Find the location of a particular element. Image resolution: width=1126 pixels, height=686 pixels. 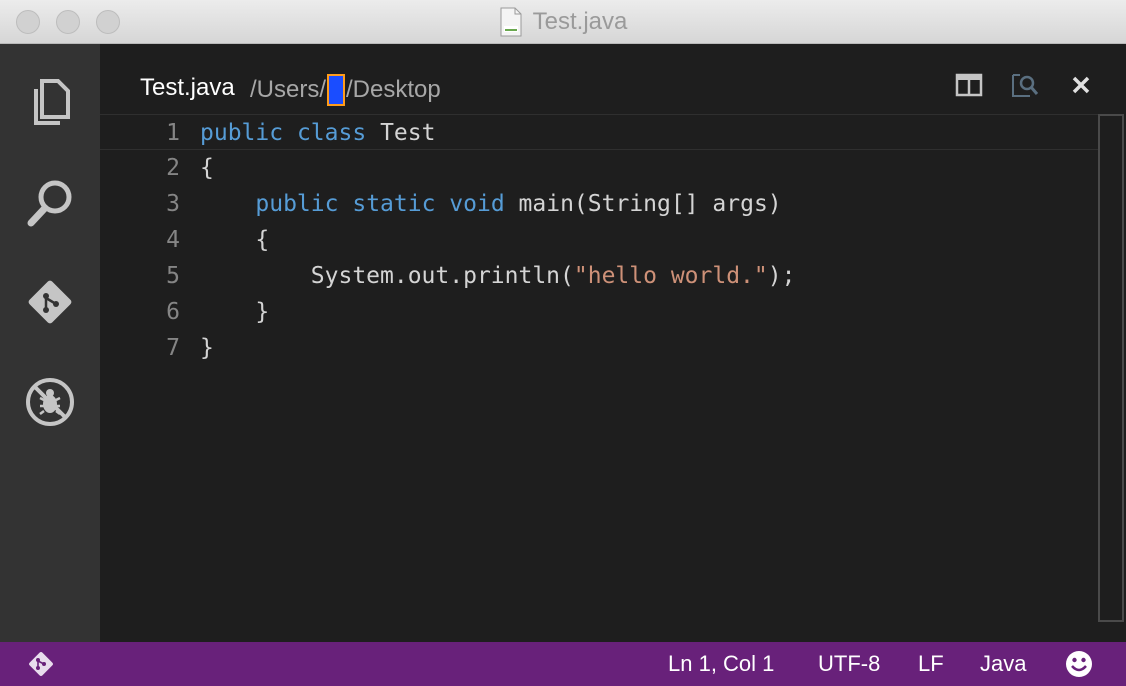

line-number: 6 is located at coordinates (173, 312).